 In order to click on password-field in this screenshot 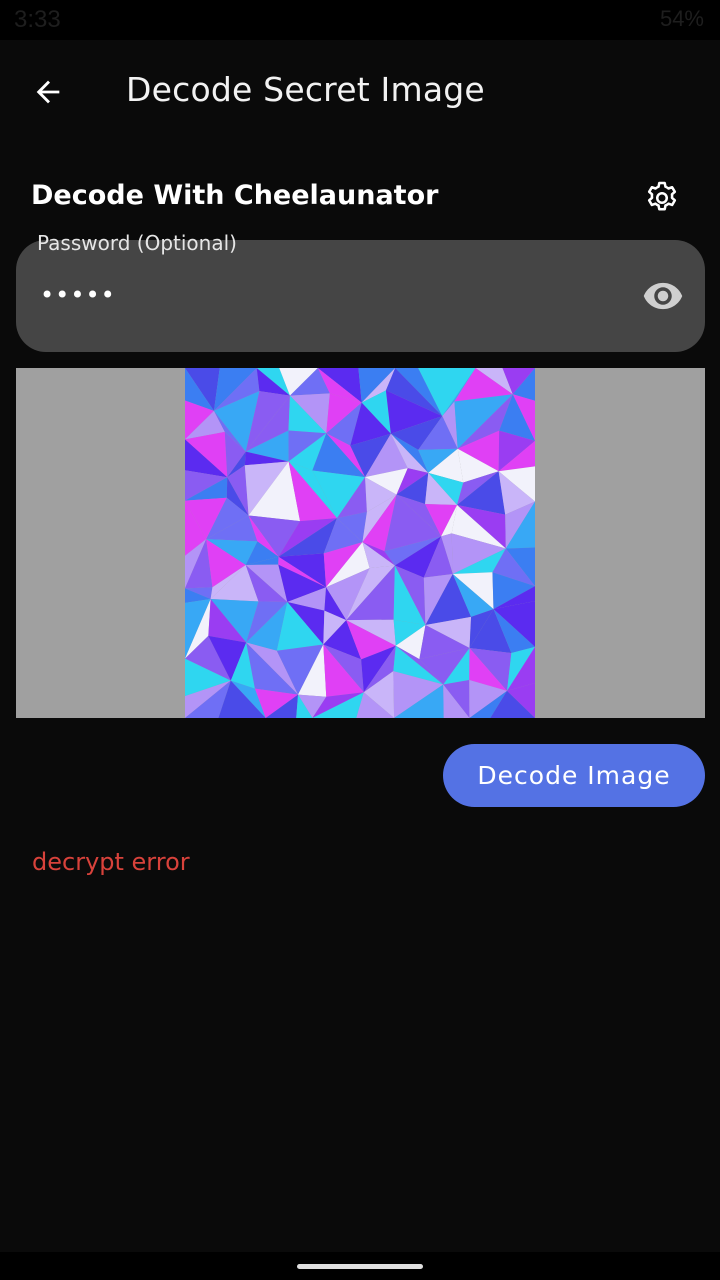, I will do `click(360, 296)`.